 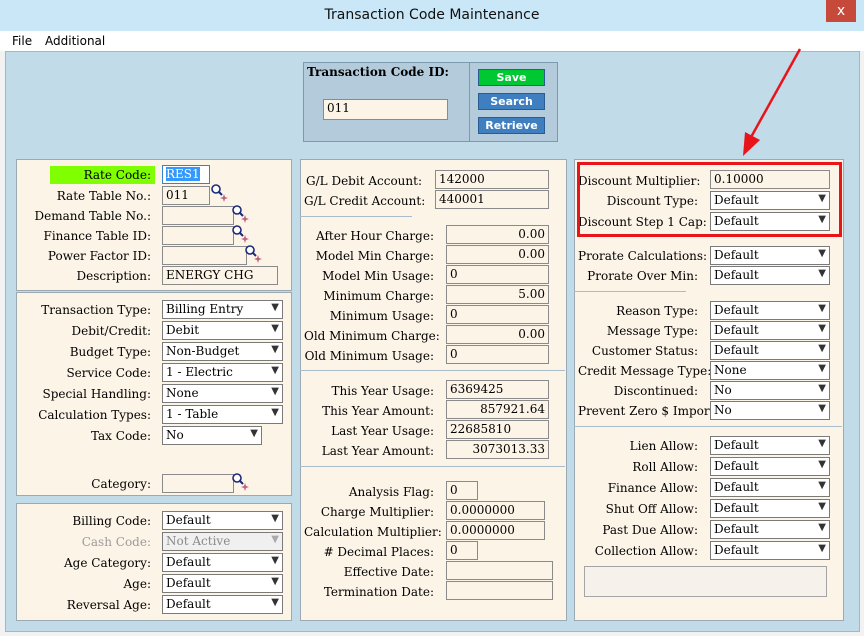 I want to click on reason-type-value: Default, so click(x=736, y=310).